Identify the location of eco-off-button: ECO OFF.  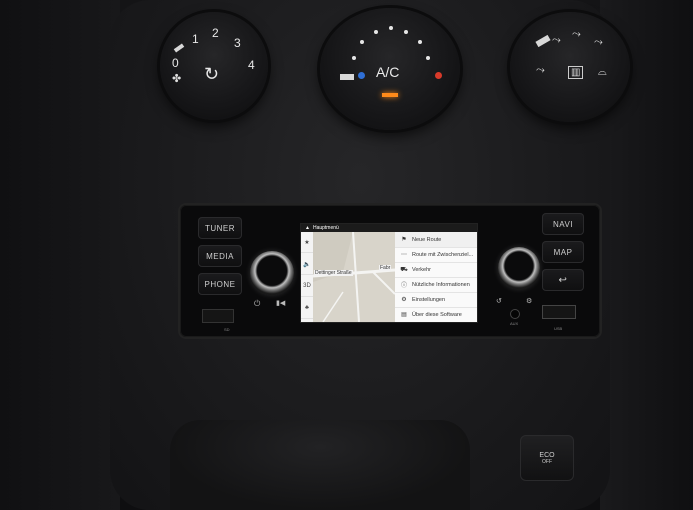
(547, 458).